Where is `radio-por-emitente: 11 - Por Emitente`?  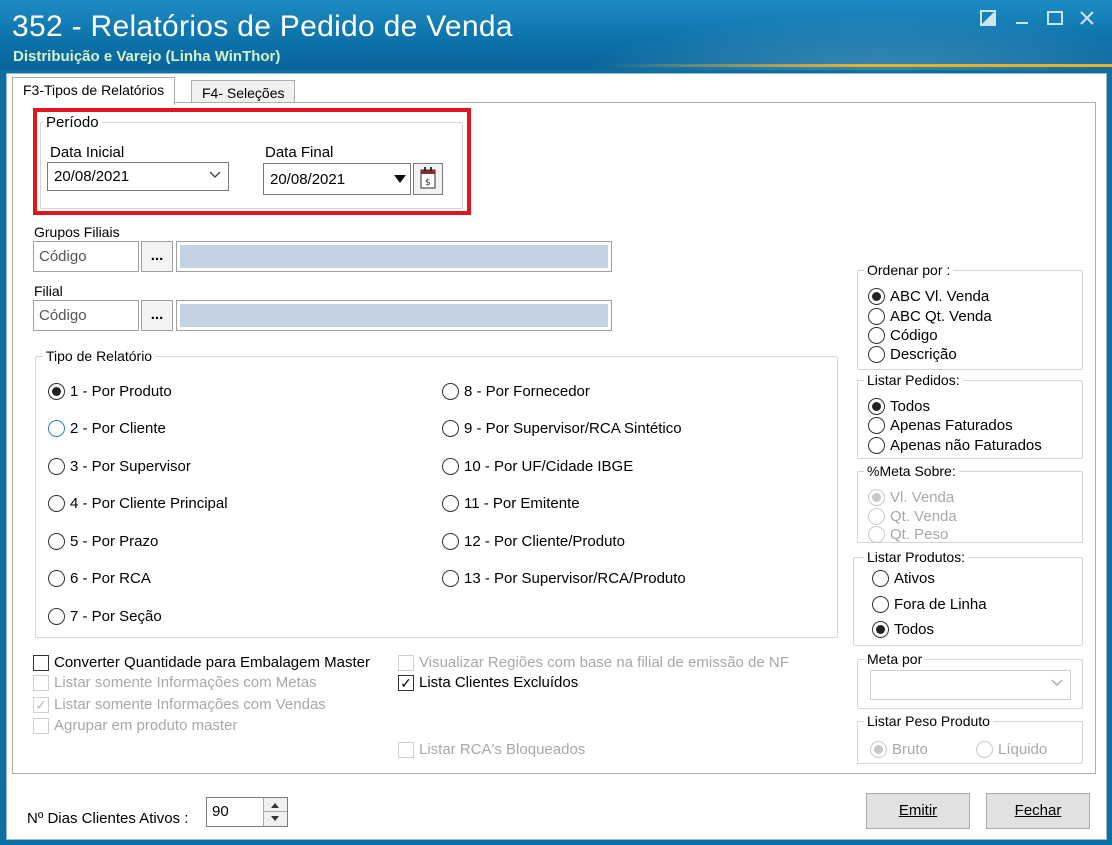
radio-por-emitente: 11 - Por Emitente is located at coordinates (511, 503).